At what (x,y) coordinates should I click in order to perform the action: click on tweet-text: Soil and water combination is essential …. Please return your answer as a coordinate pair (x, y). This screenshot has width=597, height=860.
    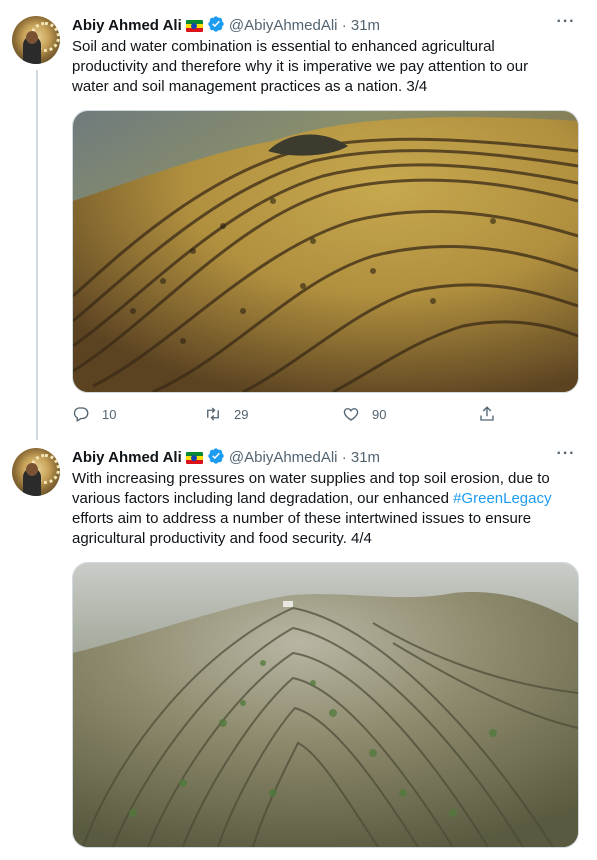
    Looking at the image, I should click on (300, 66).